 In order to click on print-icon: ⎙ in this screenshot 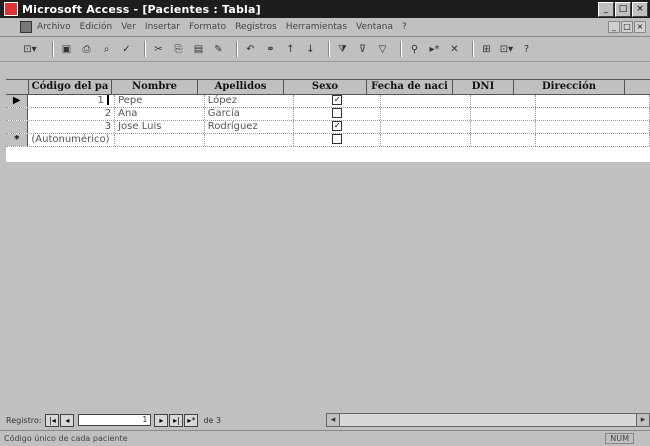, I will do `click(86, 49)`.